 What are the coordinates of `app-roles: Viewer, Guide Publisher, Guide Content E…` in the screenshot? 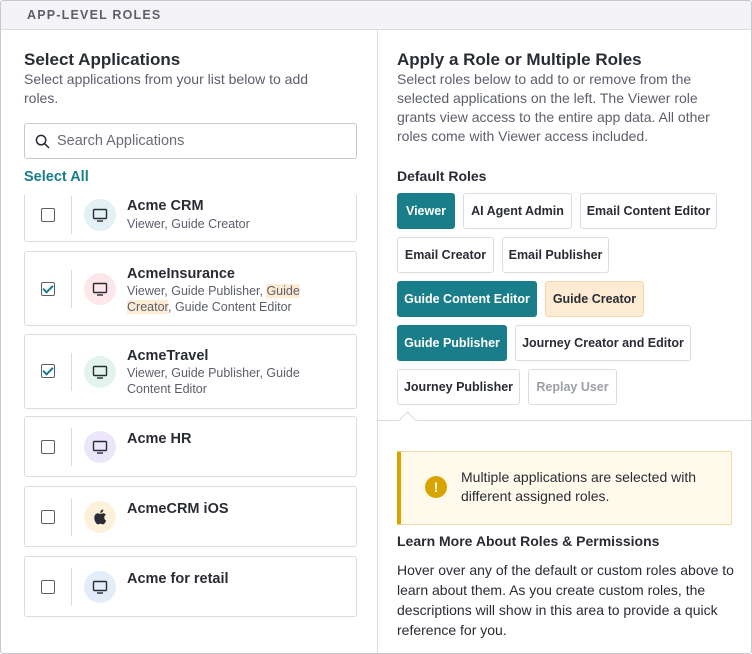 It's located at (213, 381).